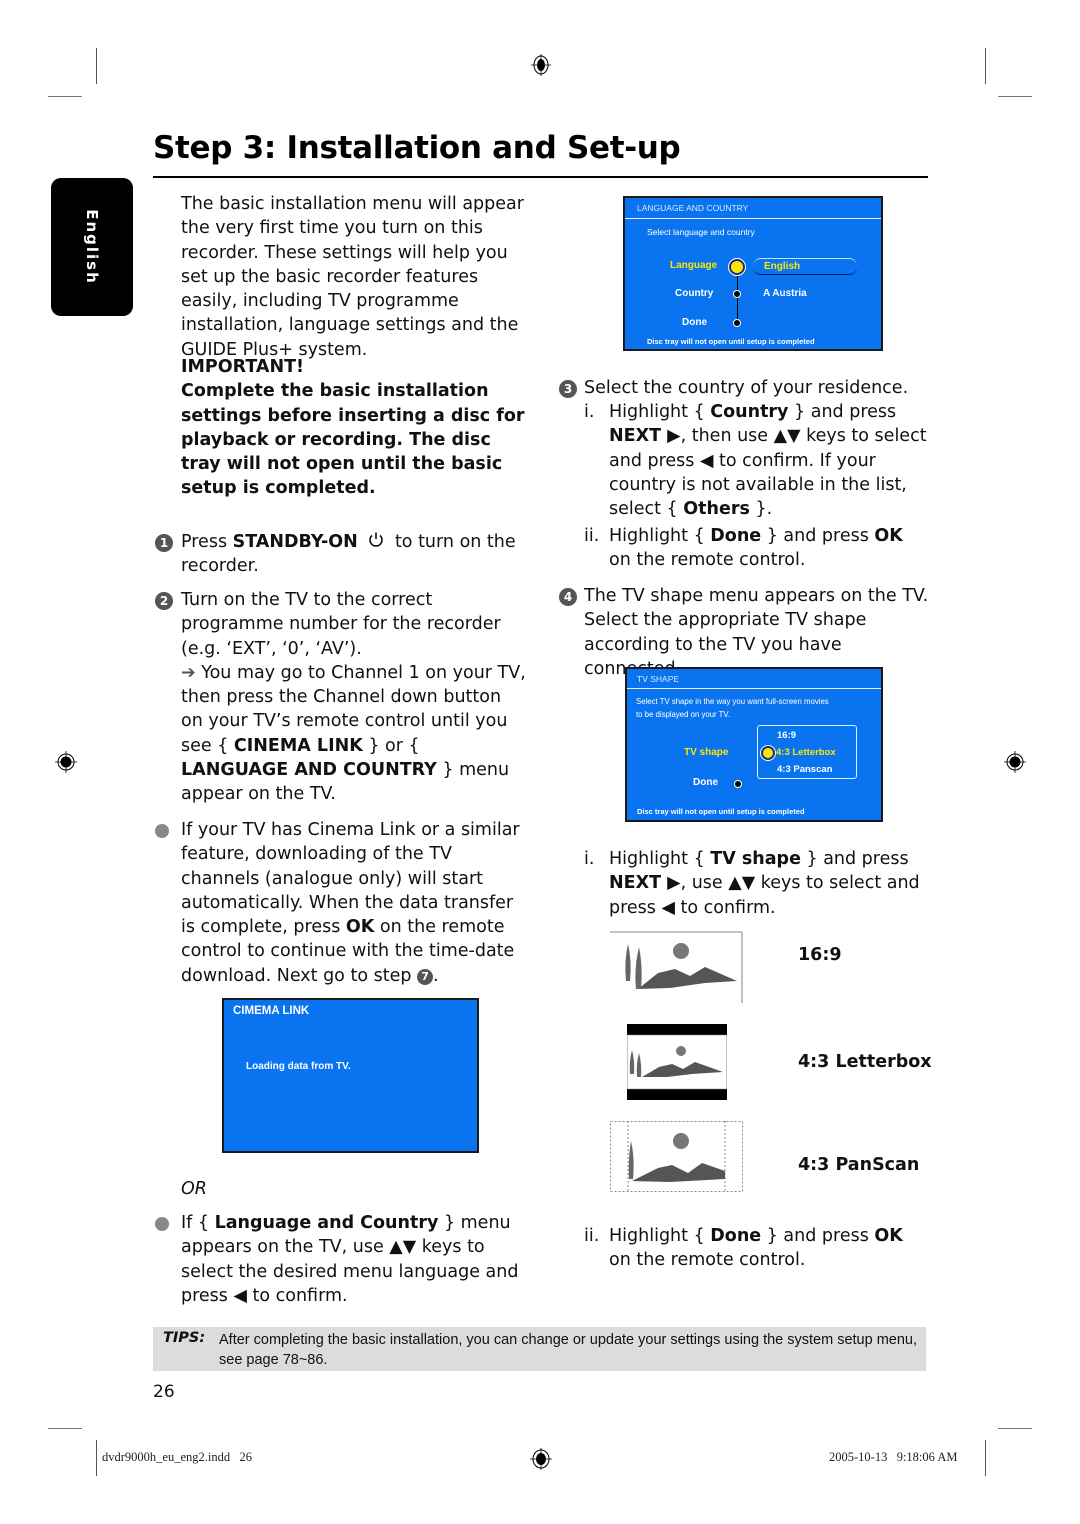 The height and width of the screenshot is (1524, 1080). What do you see at coordinates (677, 1062) in the screenshot?
I see `letterbox-illustration` at bounding box center [677, 1062].